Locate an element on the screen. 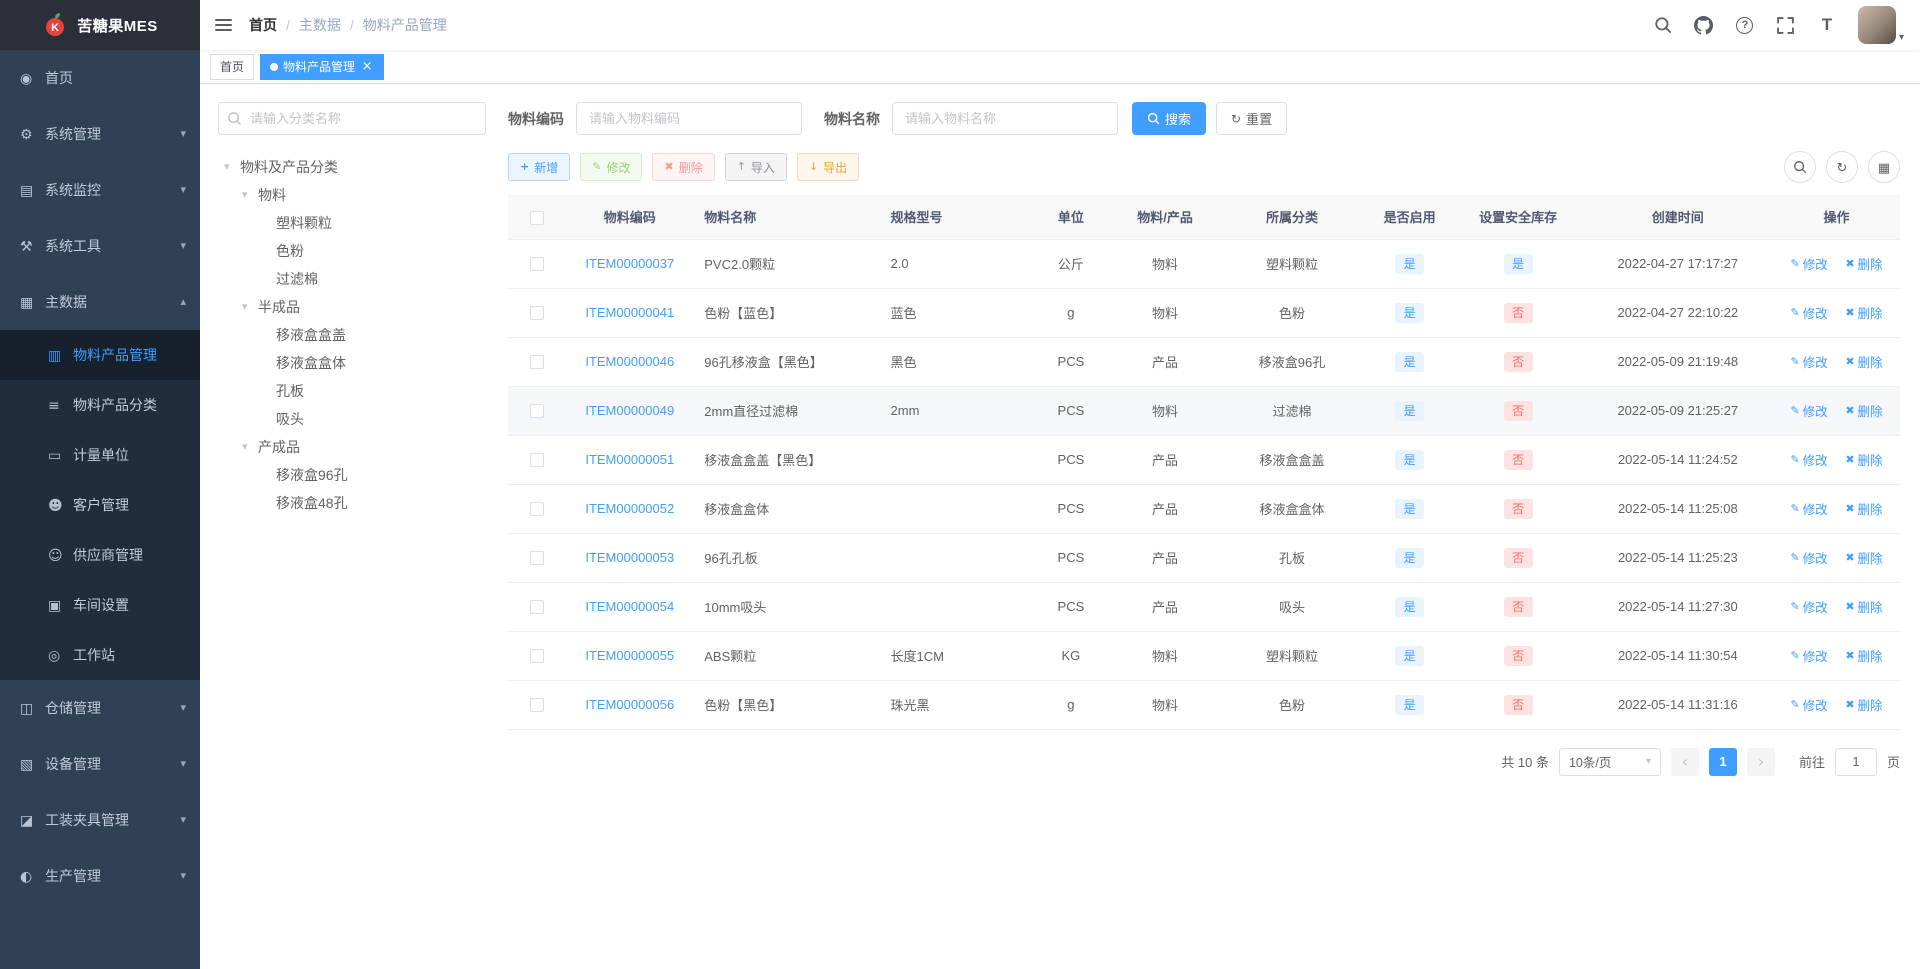 This screenshot has height=969, width=1920. tab-material-product: 物料产品管理 is located at coordinates (322, 66).